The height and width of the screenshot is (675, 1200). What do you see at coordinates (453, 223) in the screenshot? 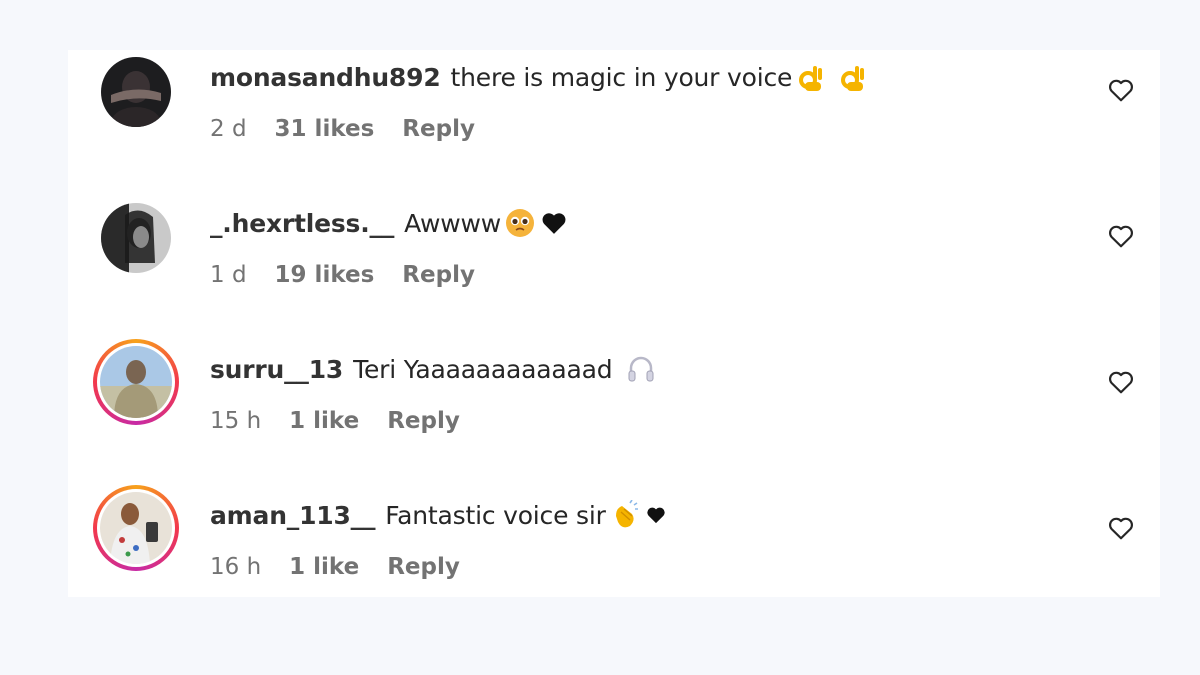
I see `comment-text: Awwww` at bounding box center [453, 223].